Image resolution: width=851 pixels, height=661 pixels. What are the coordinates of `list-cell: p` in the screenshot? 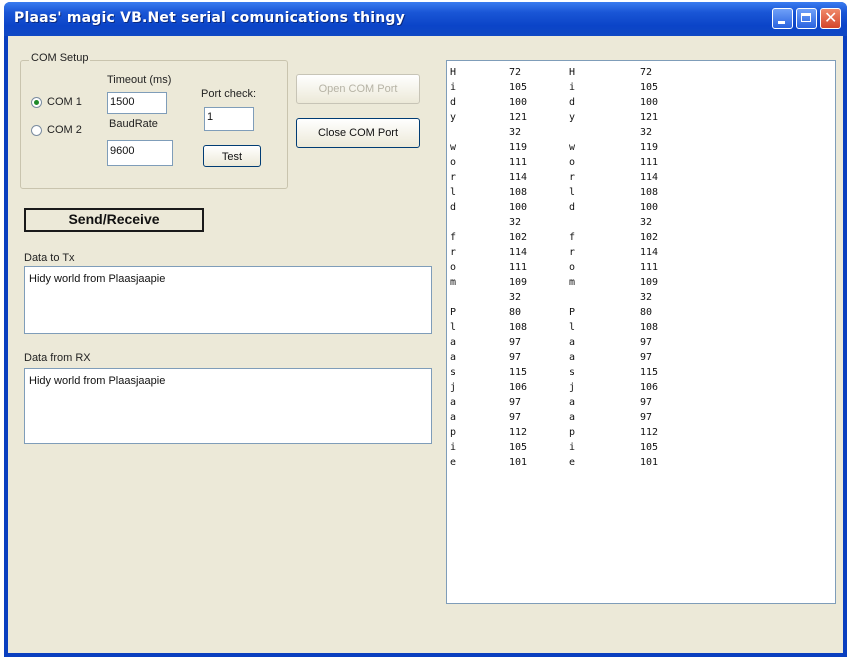 It's located at (572, 432).